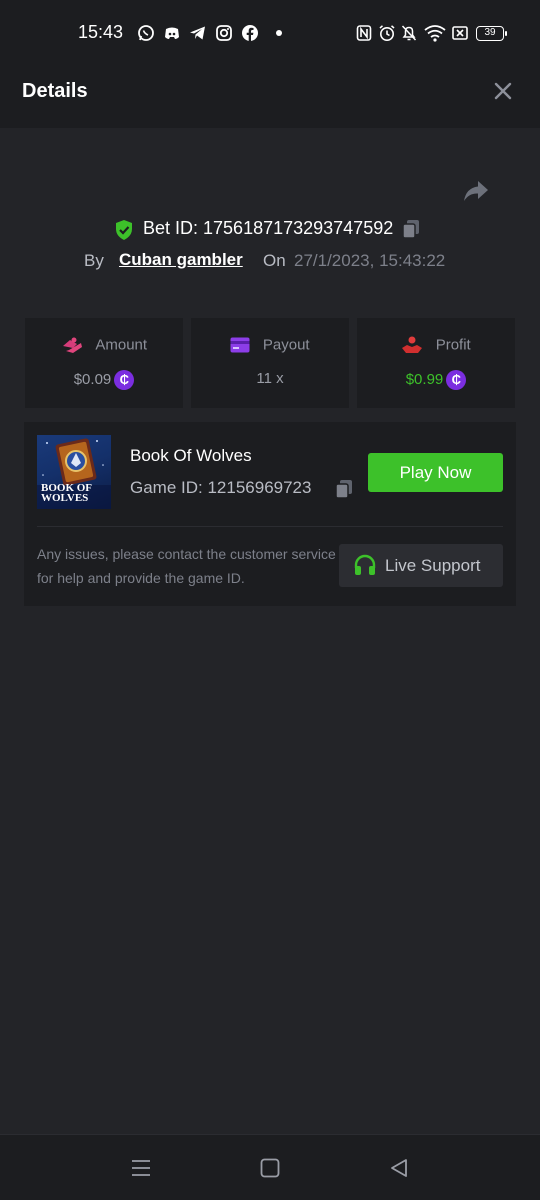 This screenshot has height=1200, width=540. What do you see at coordinates (286, 345) in the screenshot?
I see `payout-label: Payout` at bounding box center [286, 345].